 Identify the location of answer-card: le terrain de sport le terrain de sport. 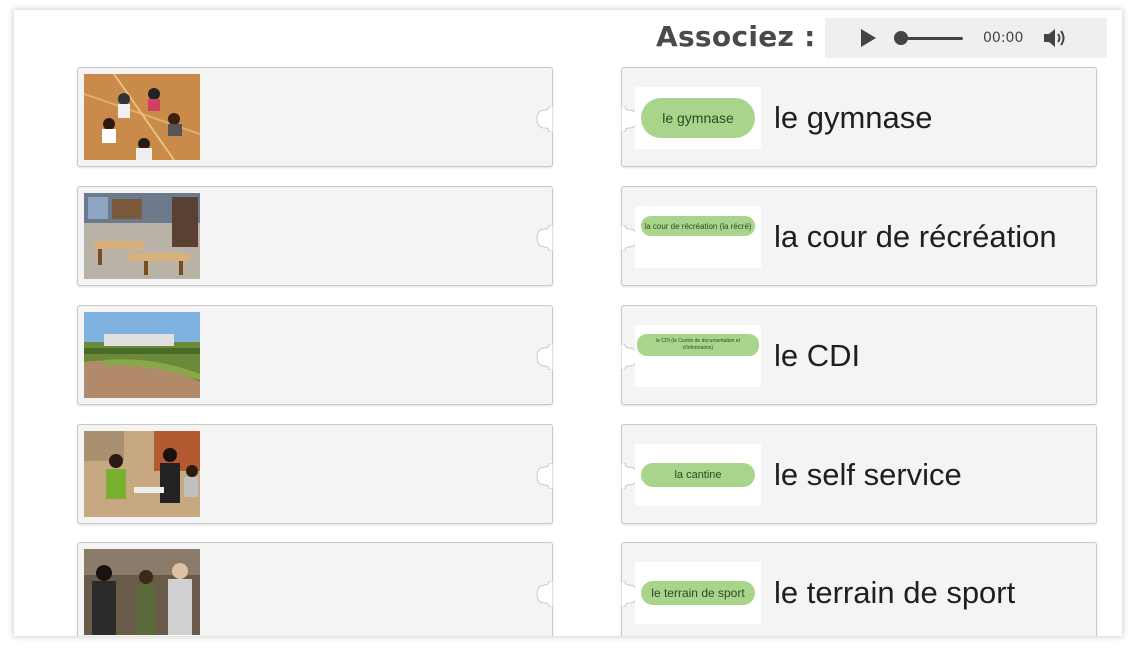
(859, 589).